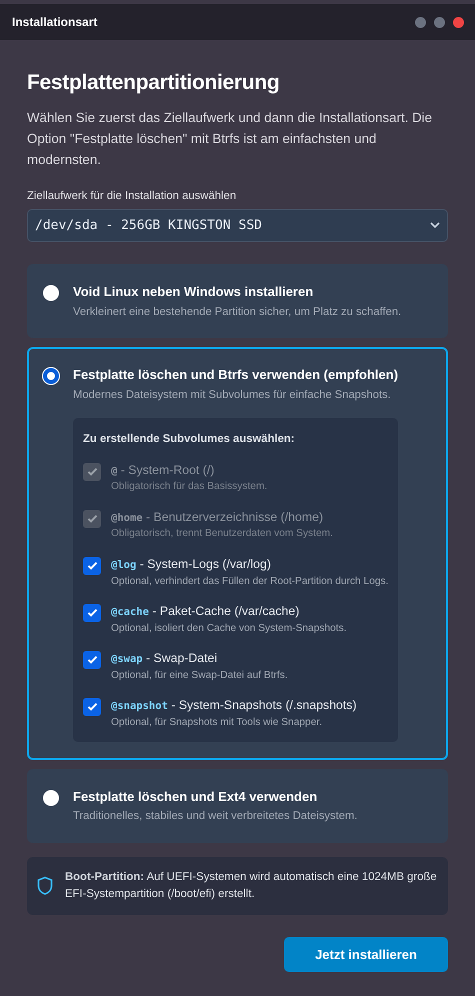 Image resolution: width=475 pixels, height=996 pixels. Describe the element at coordinates (251, 886) in the screenshot. I see `note-text: Boot-Partition: Auf UEFI-Systemen wird automatisch eine 1024MB große EFI-Systempartition (/boot/efi) erstellt.` at that location.